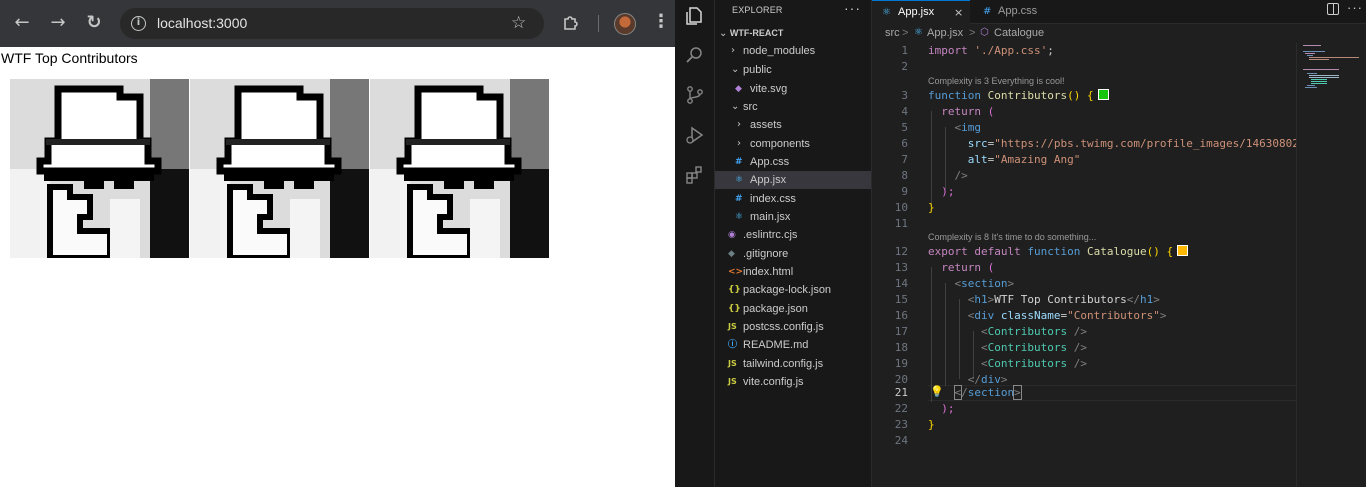 Image resolution: width=1366 pixels, height=487 pixels. I want to click on code-line: function Contributors() {, so click(1018, 96).